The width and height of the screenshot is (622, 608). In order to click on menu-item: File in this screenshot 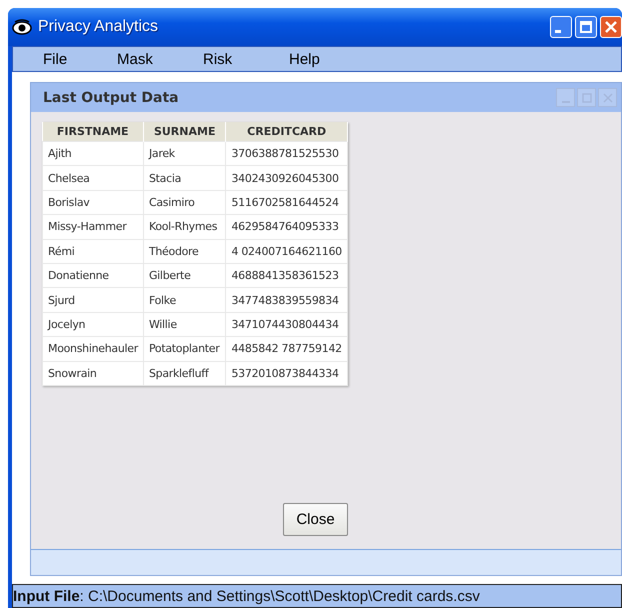, I will do `click(80, 59)`.